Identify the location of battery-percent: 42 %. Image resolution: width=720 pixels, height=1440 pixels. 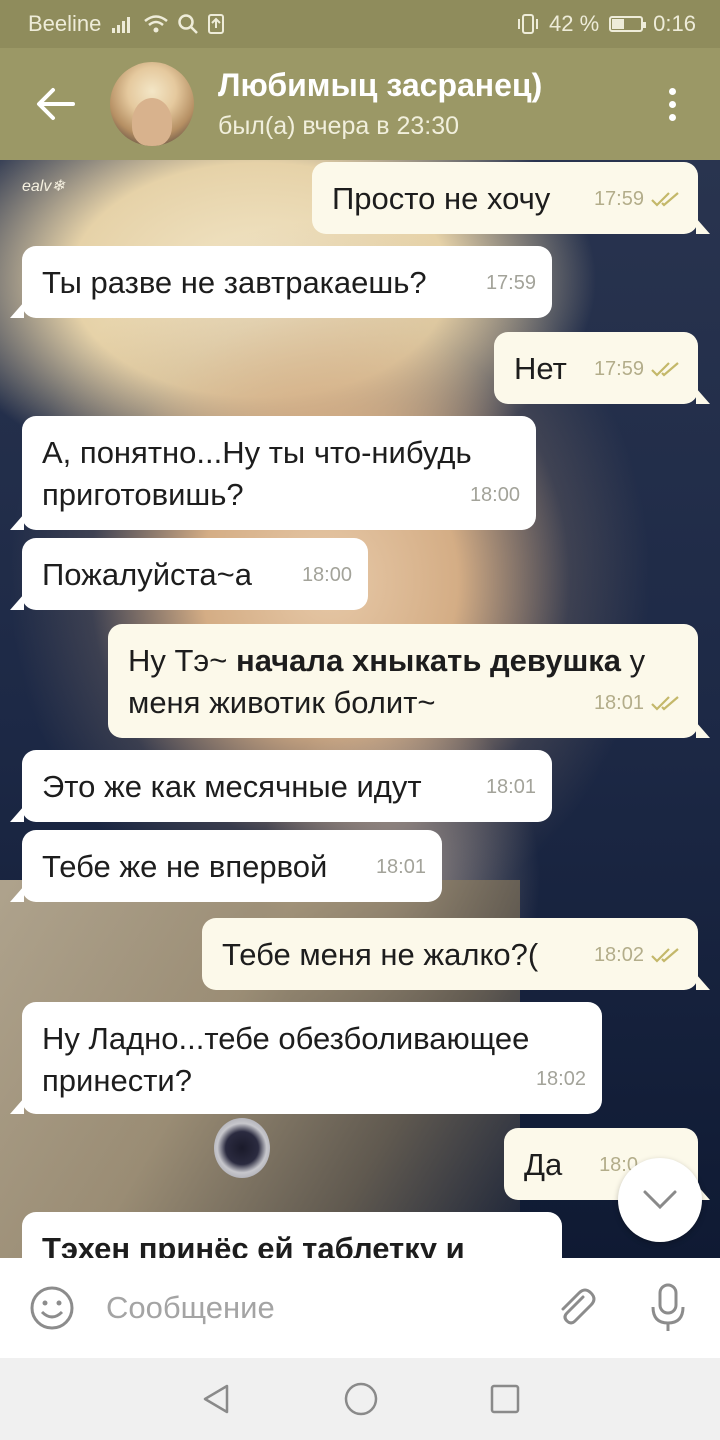
(574, 23).